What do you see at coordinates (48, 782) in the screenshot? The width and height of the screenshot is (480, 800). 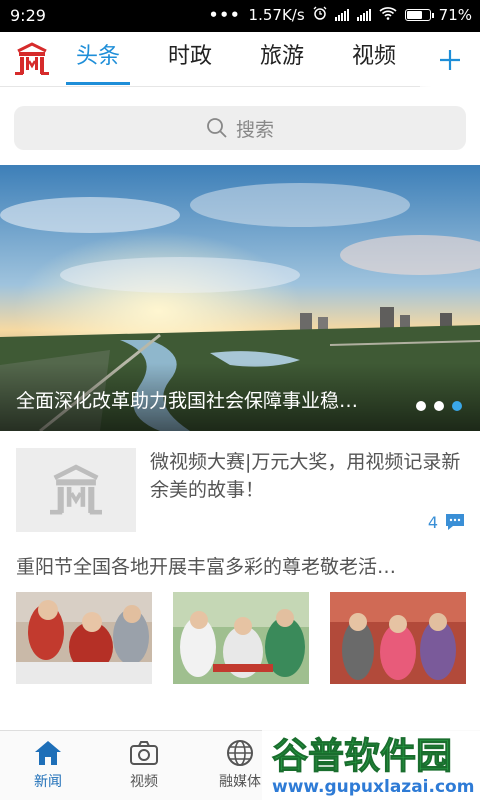 I see `nav-label: 新闻` at bounding box center [48, 782].